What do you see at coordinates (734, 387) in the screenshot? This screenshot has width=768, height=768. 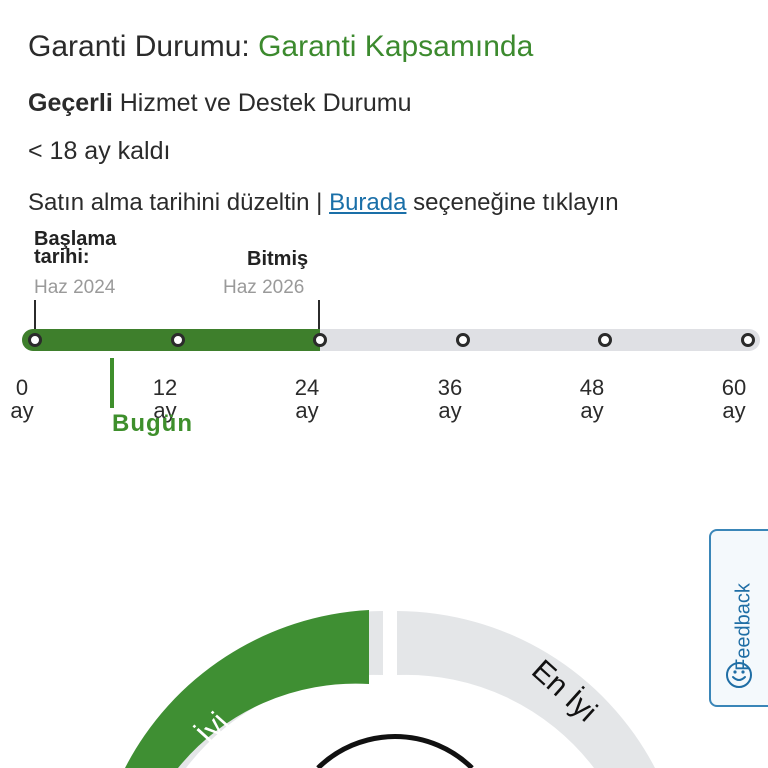 I see `axis-label-60: 60` at bounding box center [734, 387].